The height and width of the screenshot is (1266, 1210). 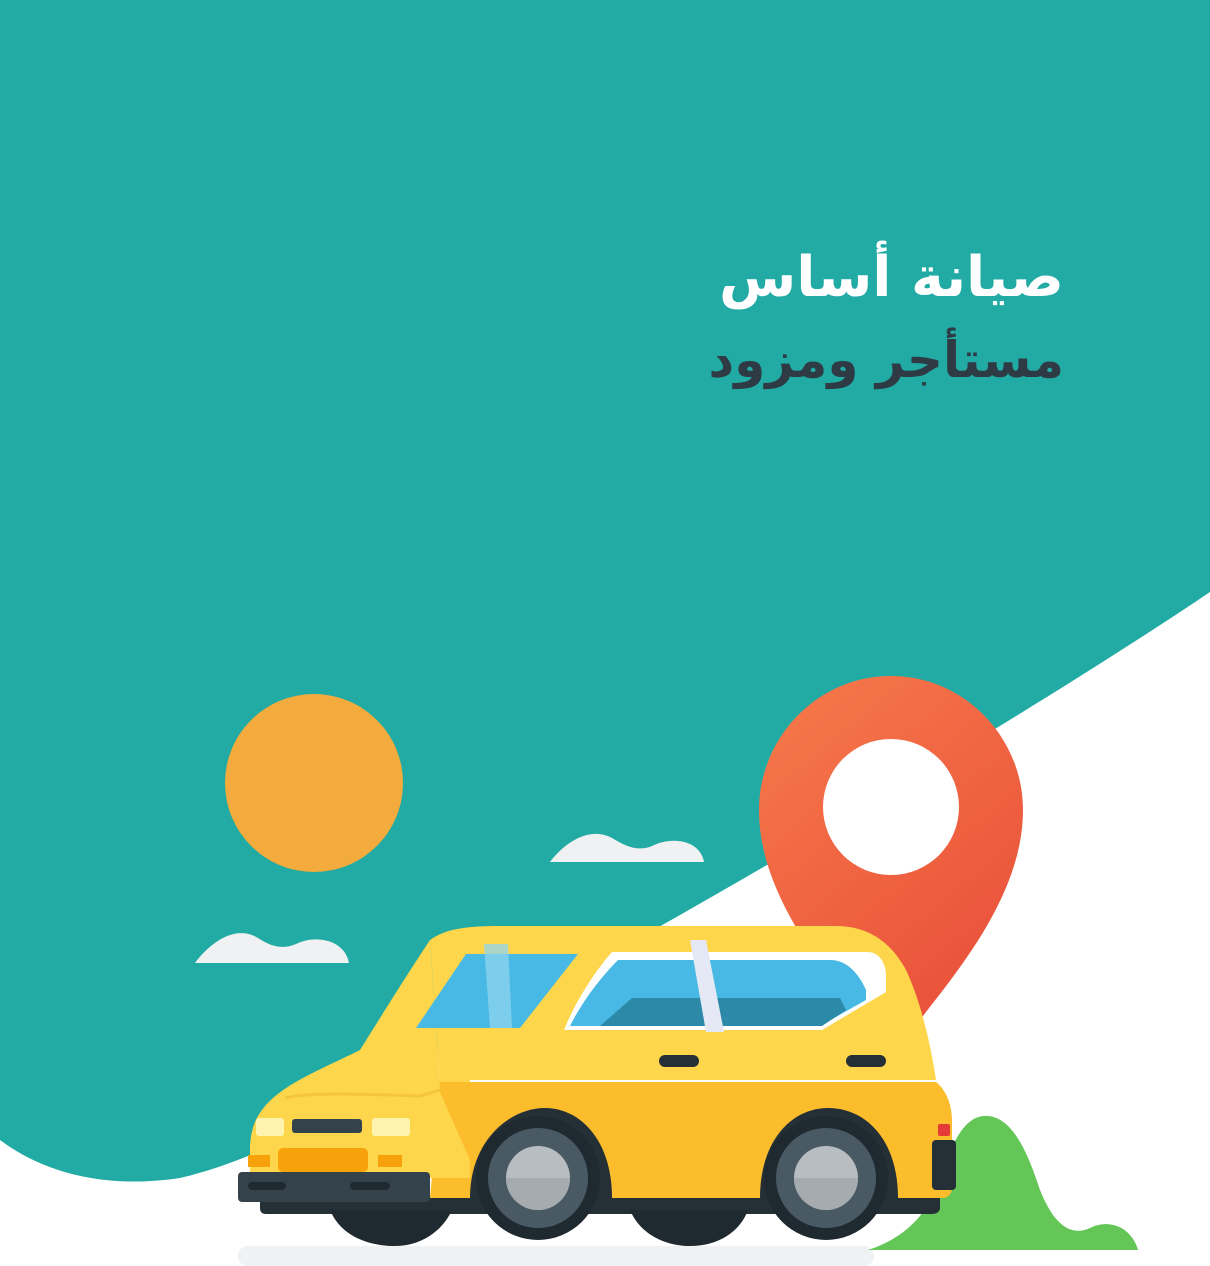 What do you see at coordinates (891, 277) in the screenshot?
I see `app-title: صيانة أساس` at bounding box center [891, 277].